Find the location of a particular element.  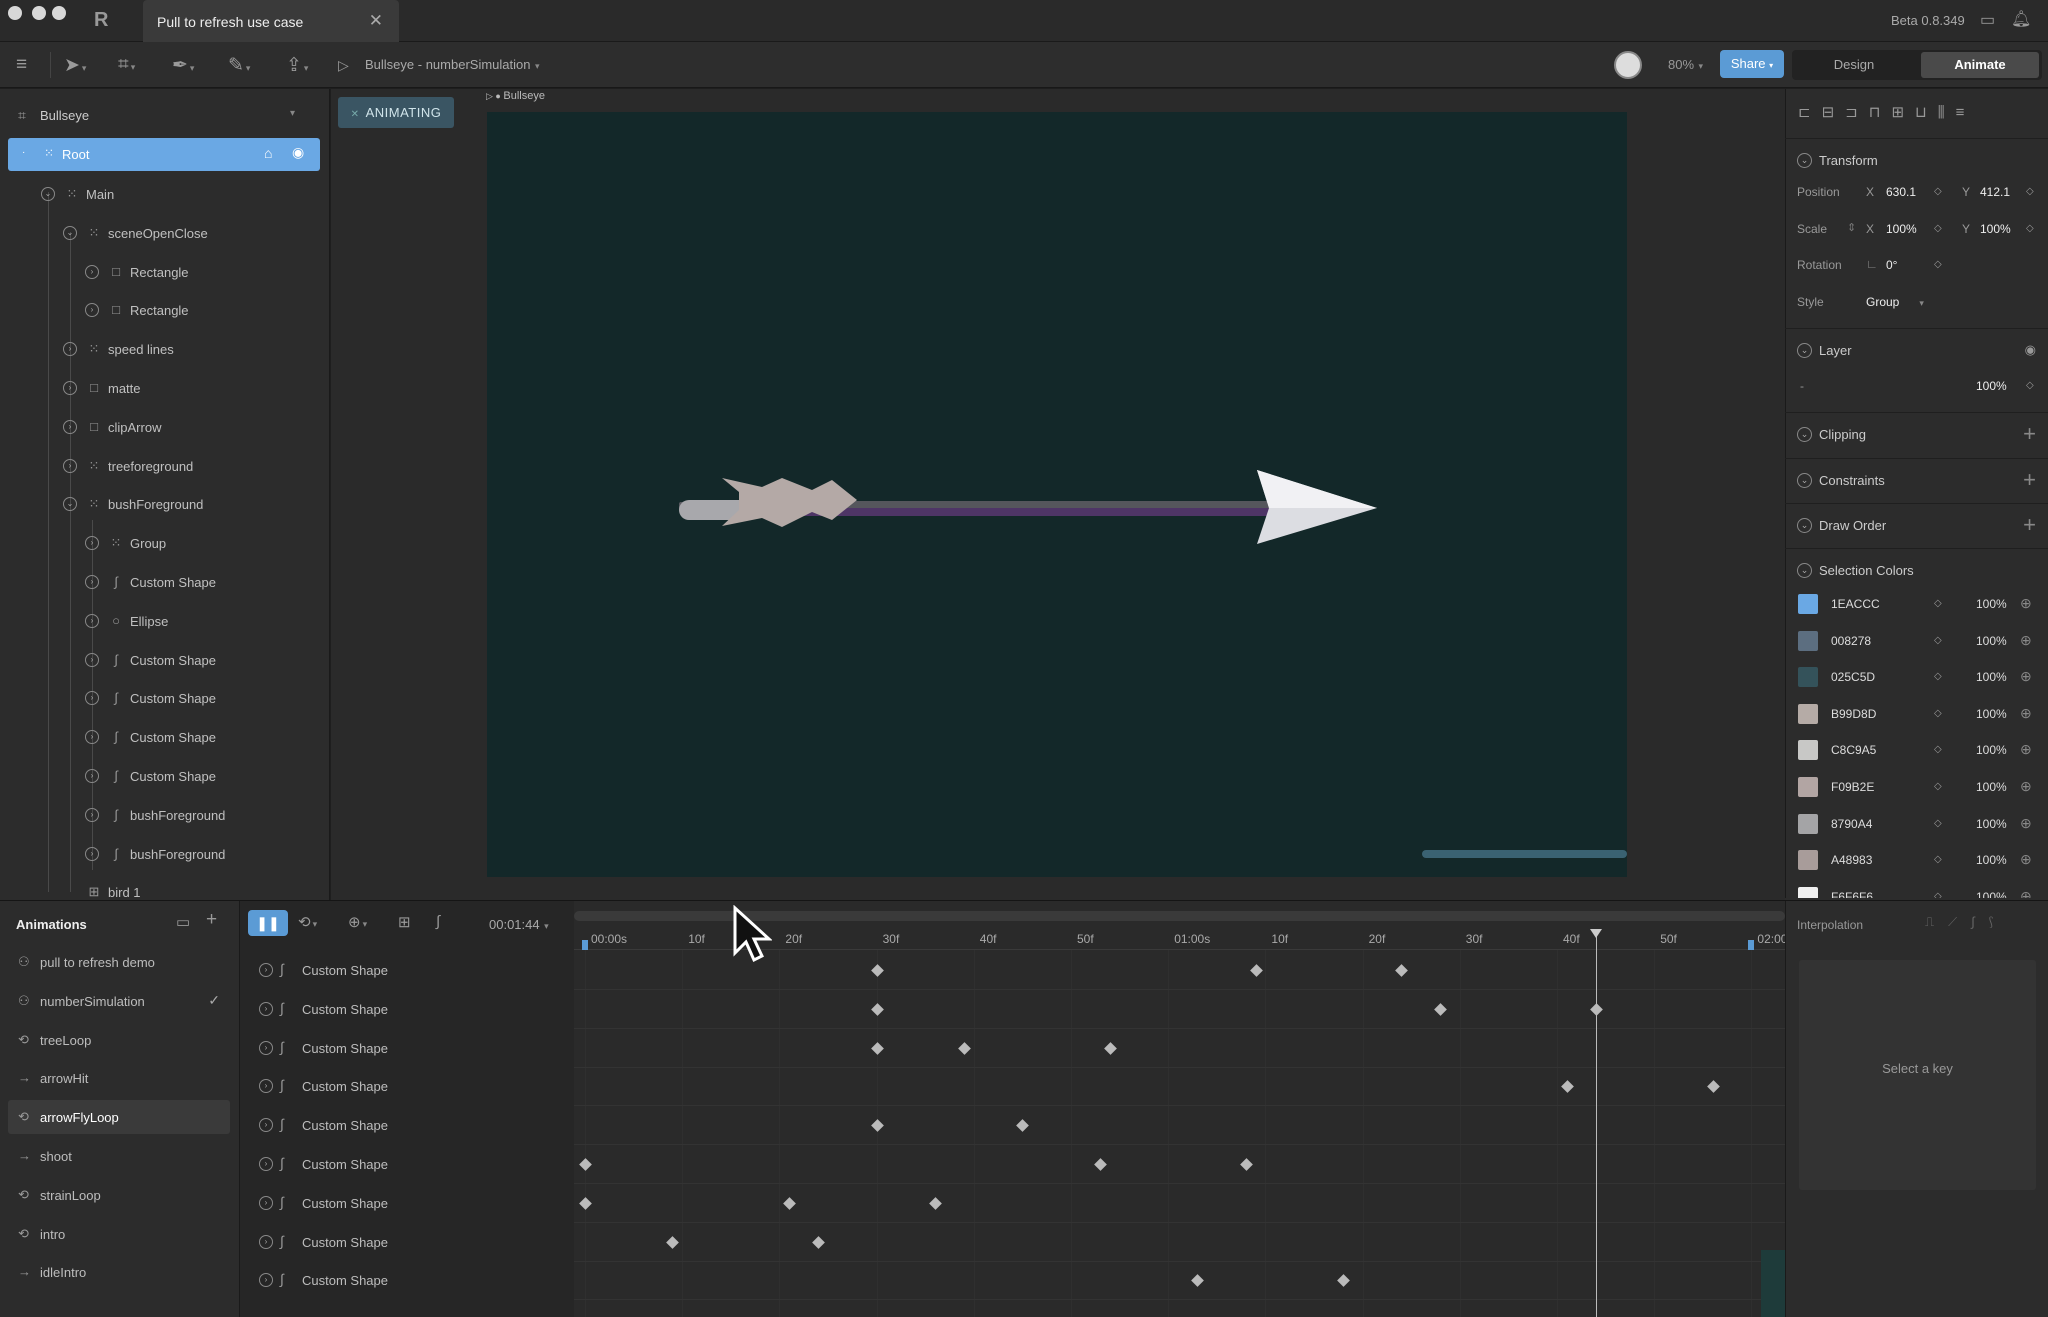

visibility-eye-icon: ◉ is located at coordinates (298, 152).